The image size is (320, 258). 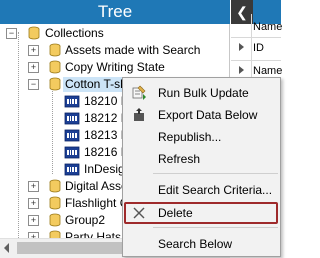 I want to click on tree-item-label: Assets made with Search, so click(x=133, y=50).